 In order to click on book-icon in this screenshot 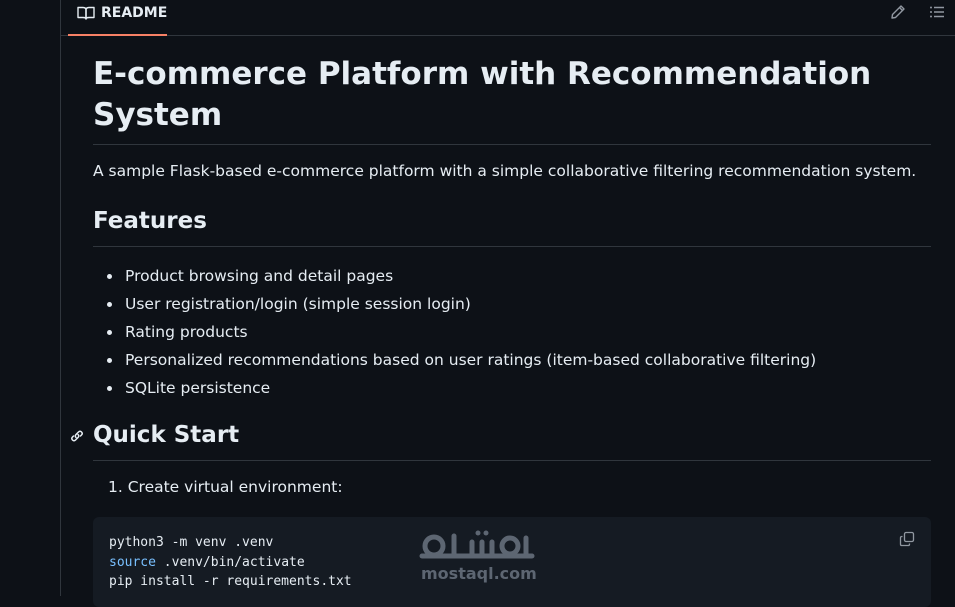, I will do `click(86, 13)`.